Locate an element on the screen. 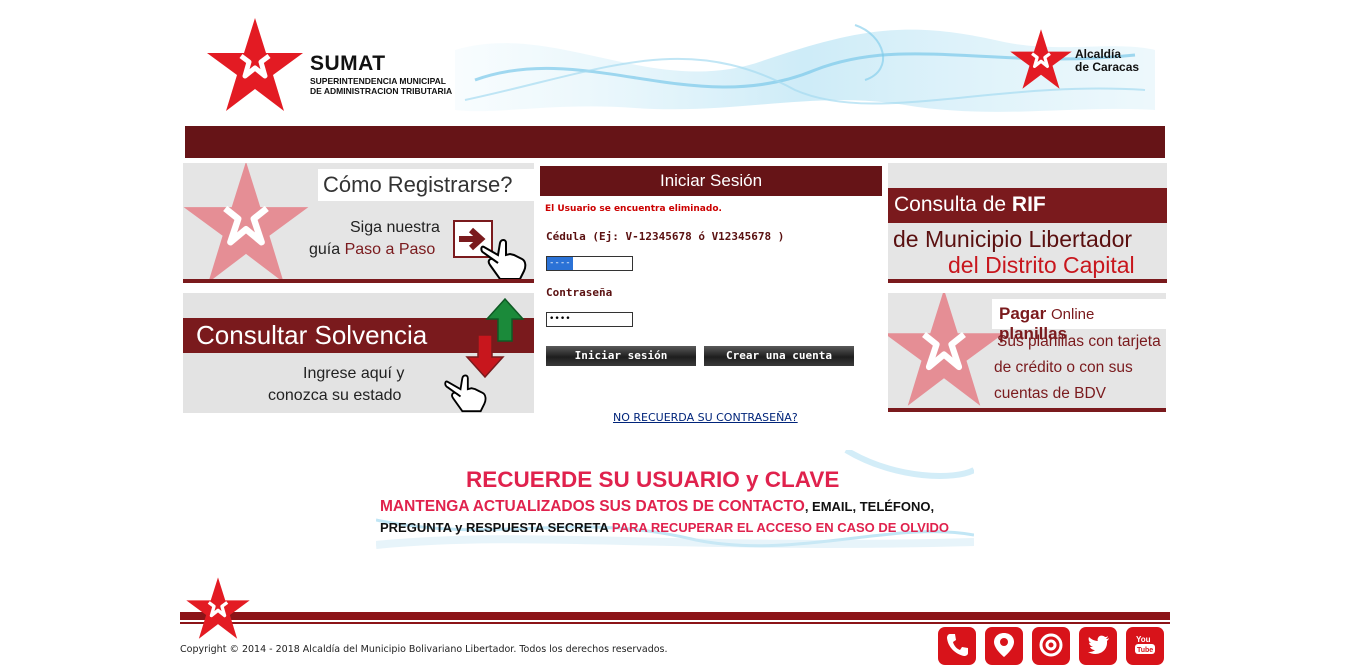 The image size is (1366, 665). login-error-message: El Usuario se encuentra eliminado. is located at coordinates (633, 209).